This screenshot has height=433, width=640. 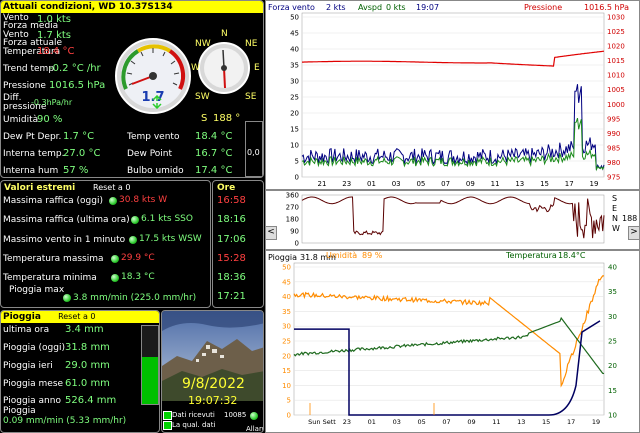 I want to click on pressure-y-tick-label: 1010, so click(x=616, y=76).